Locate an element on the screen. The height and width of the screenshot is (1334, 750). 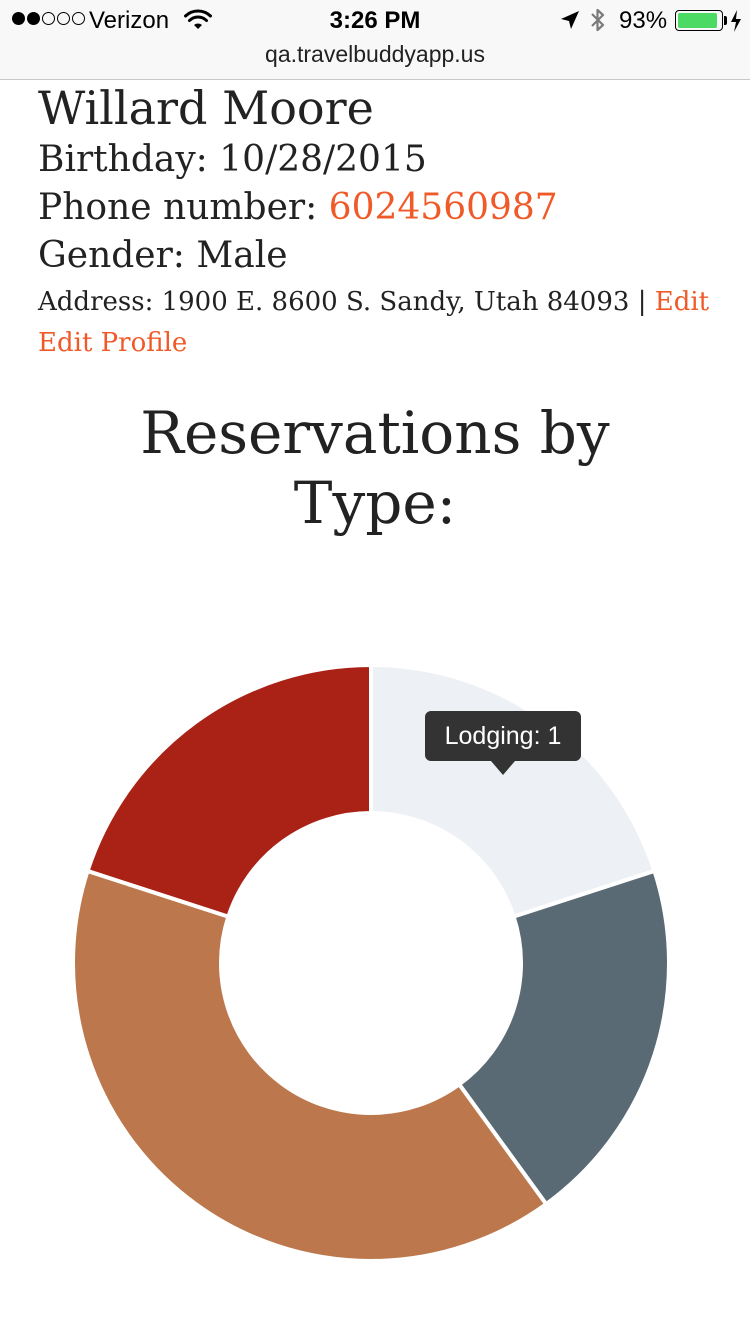
tooltip-caret is located at coordinates (503, 768).